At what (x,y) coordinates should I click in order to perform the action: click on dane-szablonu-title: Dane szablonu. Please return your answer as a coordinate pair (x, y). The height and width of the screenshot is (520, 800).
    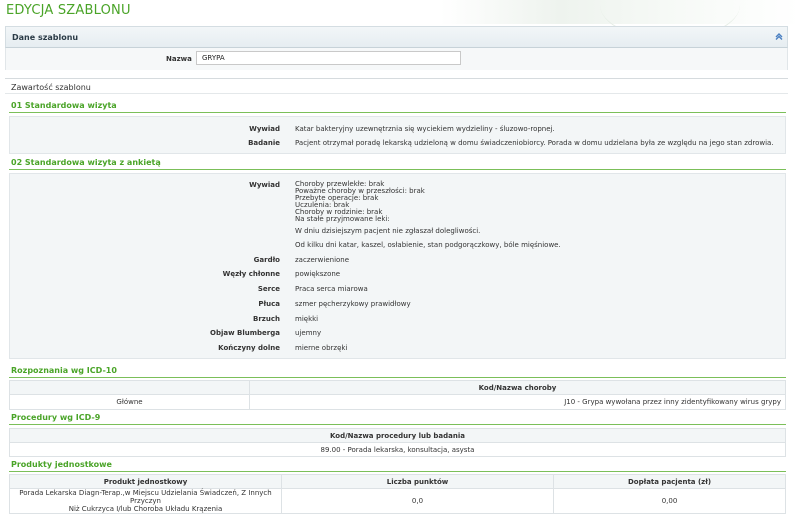
    Looking at the image, I should click on (45, 37).